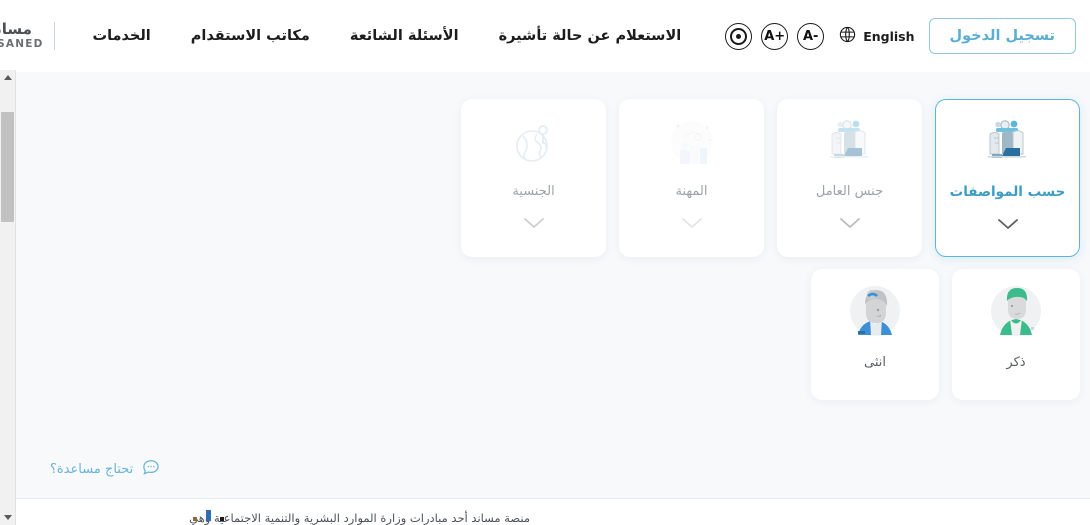 This screenshot has width=1090, height=525. Describe the element at coordinates (590, 36) in the screenshot. I see `nav-visa-status-inquiry: الاستعلام عن حالة تأشيرة` at that location.